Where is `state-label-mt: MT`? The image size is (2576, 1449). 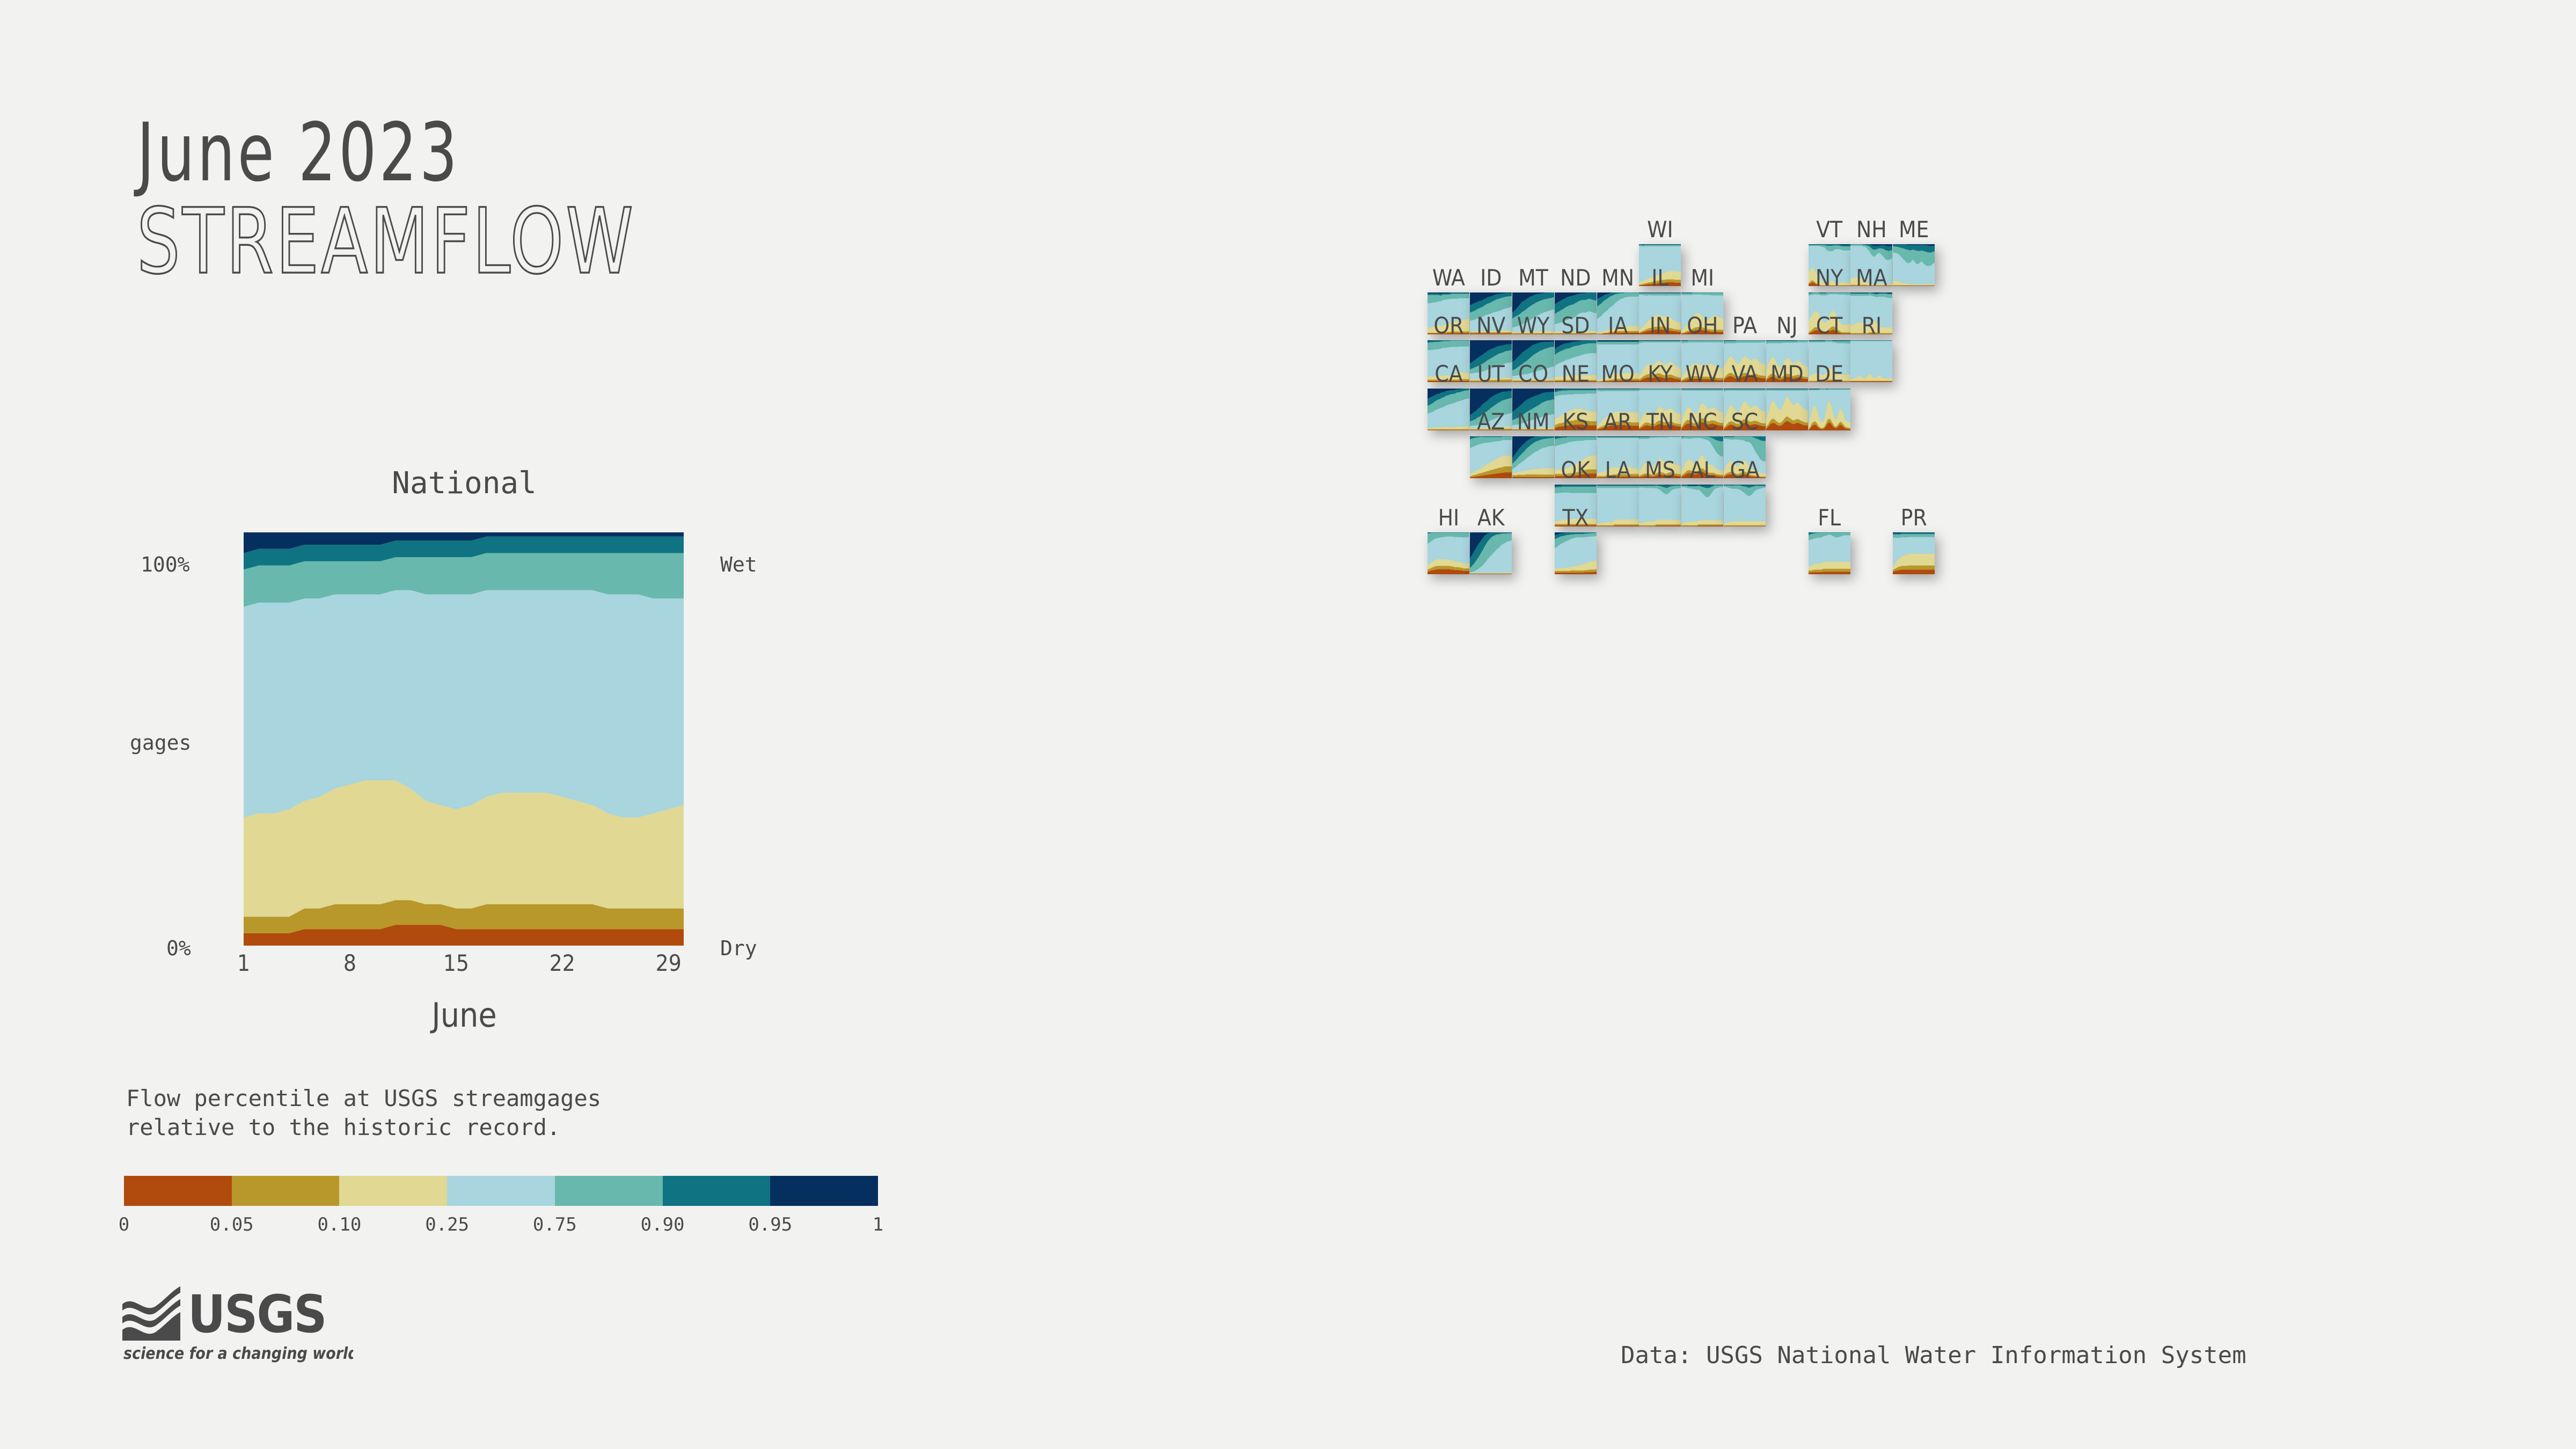 state-label-mt: MT is located at coordinates (1533, 277).